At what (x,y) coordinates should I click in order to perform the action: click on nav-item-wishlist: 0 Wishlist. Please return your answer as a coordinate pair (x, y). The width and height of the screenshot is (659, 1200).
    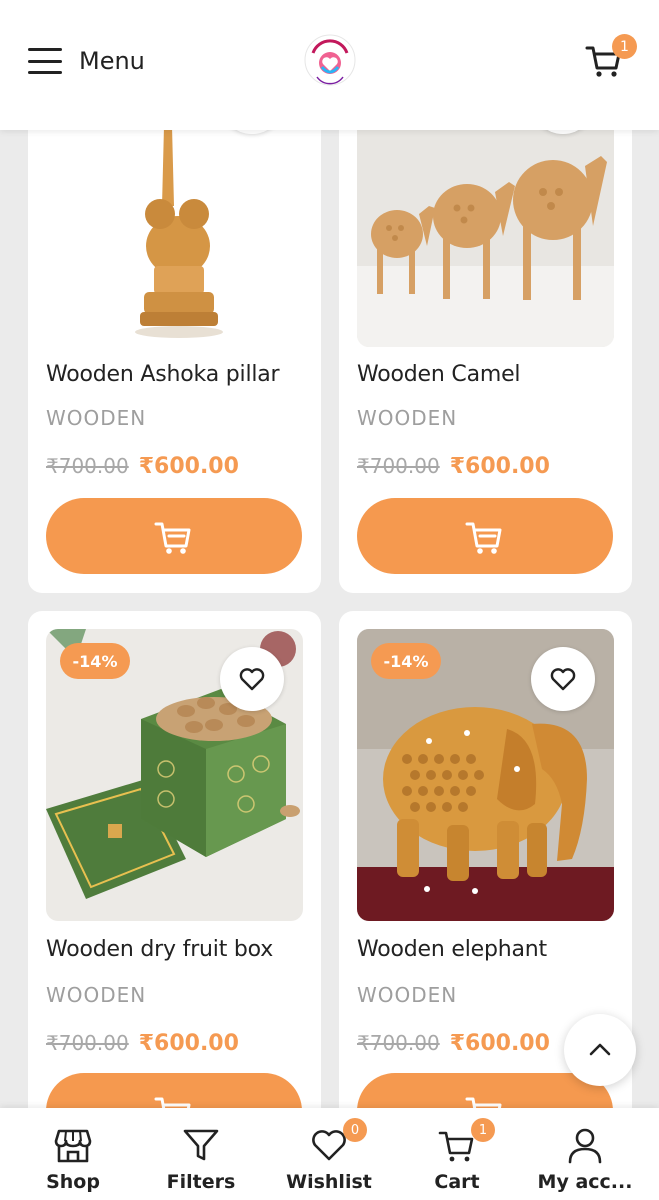
    Looking at the image, I should click on (329, 1154).